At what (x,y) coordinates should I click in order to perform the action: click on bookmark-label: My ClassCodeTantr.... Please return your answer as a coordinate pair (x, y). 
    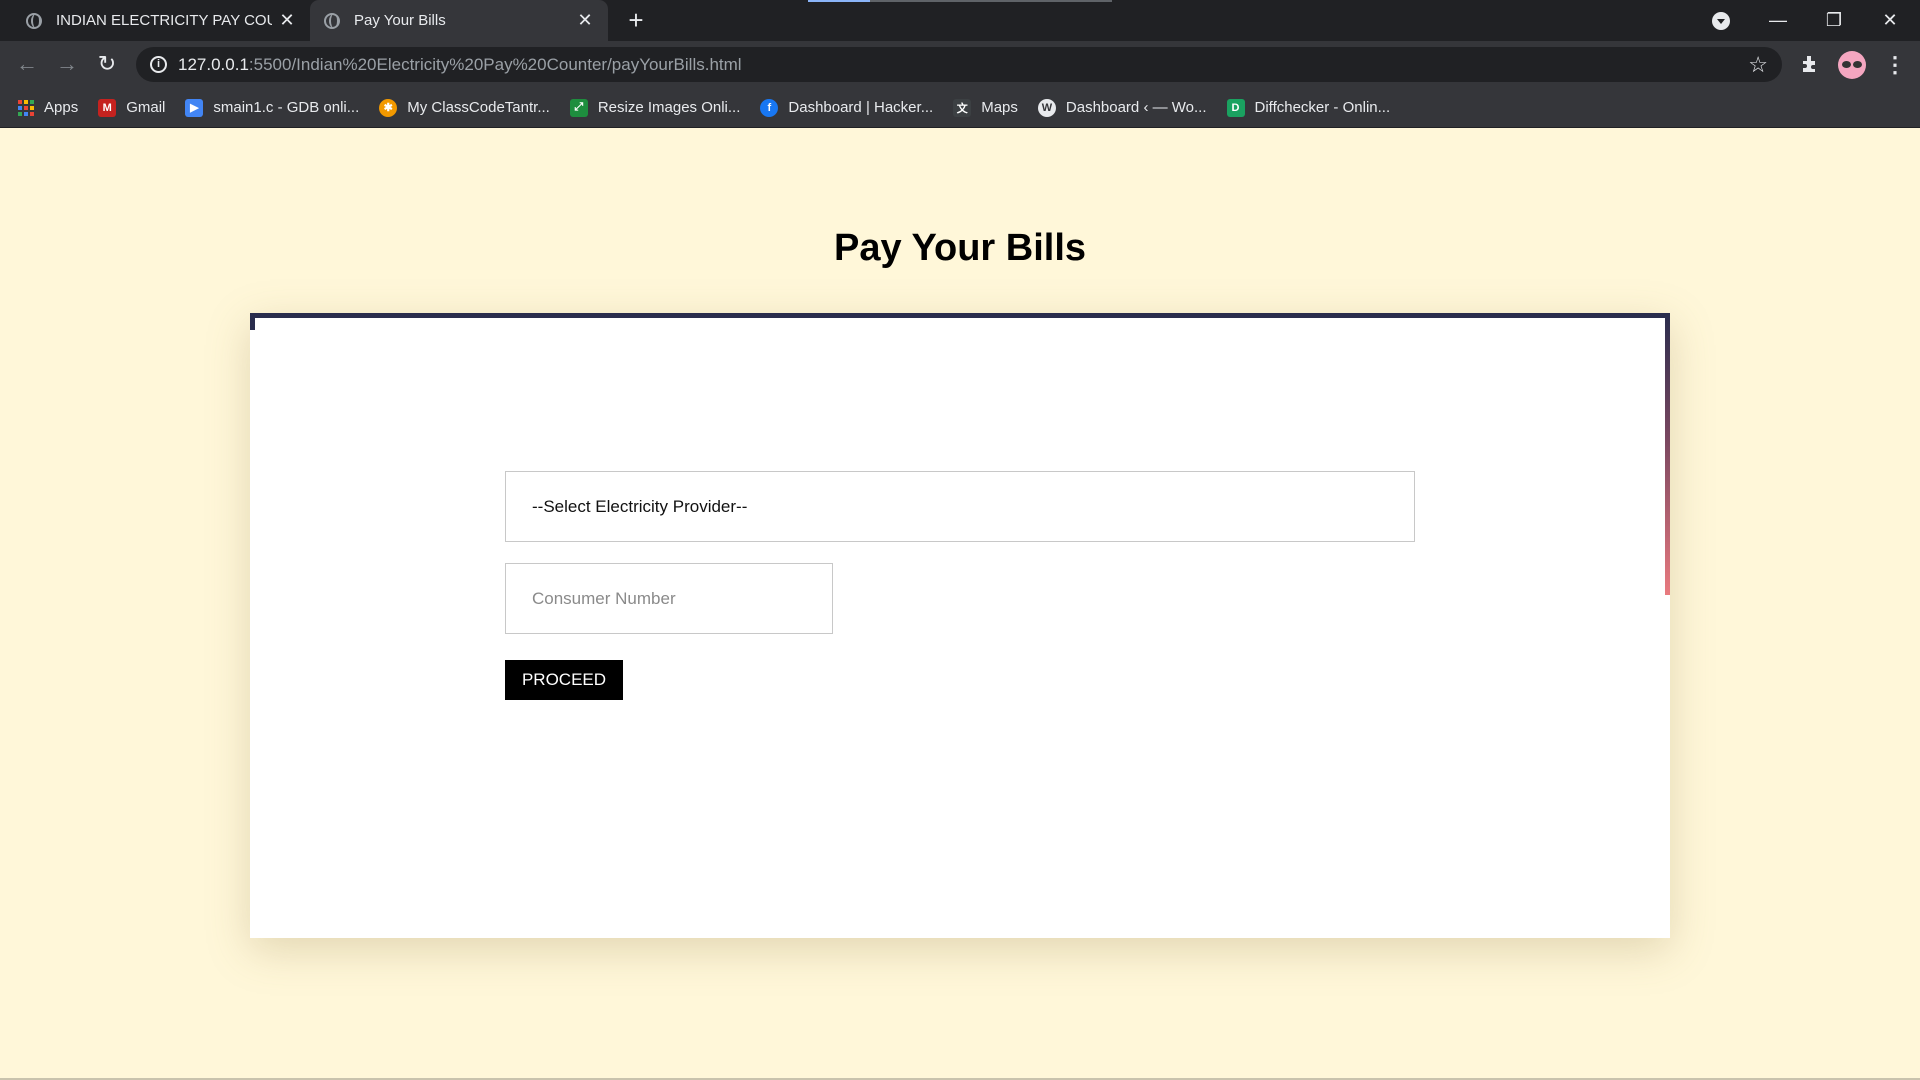
    Looking at the image, I should click on (478, 107).